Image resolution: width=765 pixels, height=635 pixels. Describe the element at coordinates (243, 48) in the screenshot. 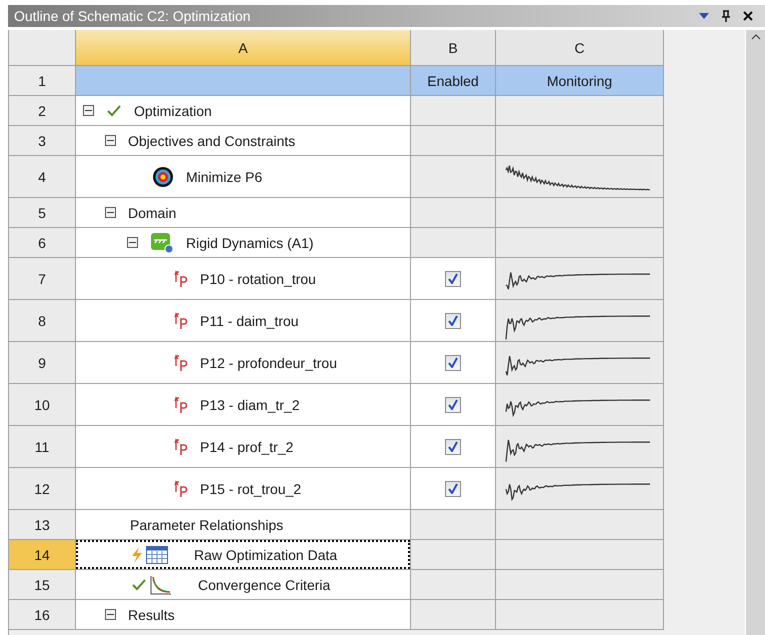

I see `column-header: A` at that location.